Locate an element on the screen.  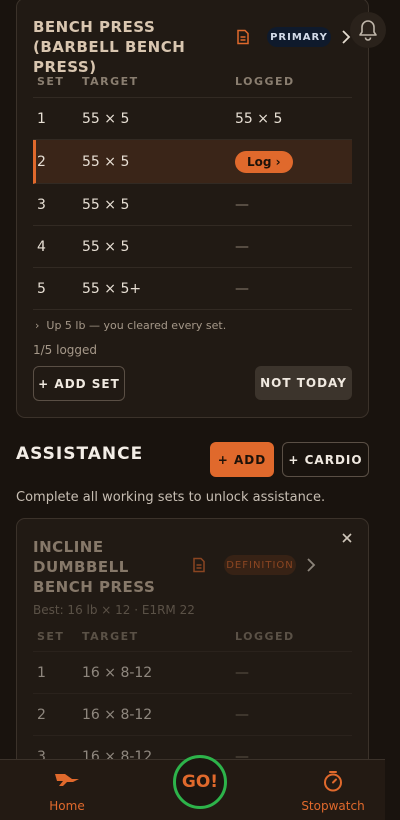
logged-progress: 1/5 logged is located at coordinates (65, 350).